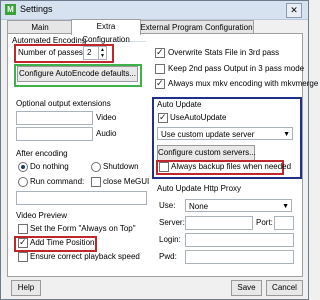 This screenshot has height=300, width=320. Describe the element at coordinates (239, 257) in the screenshot. I see `proxy-pwd-input` at that location.